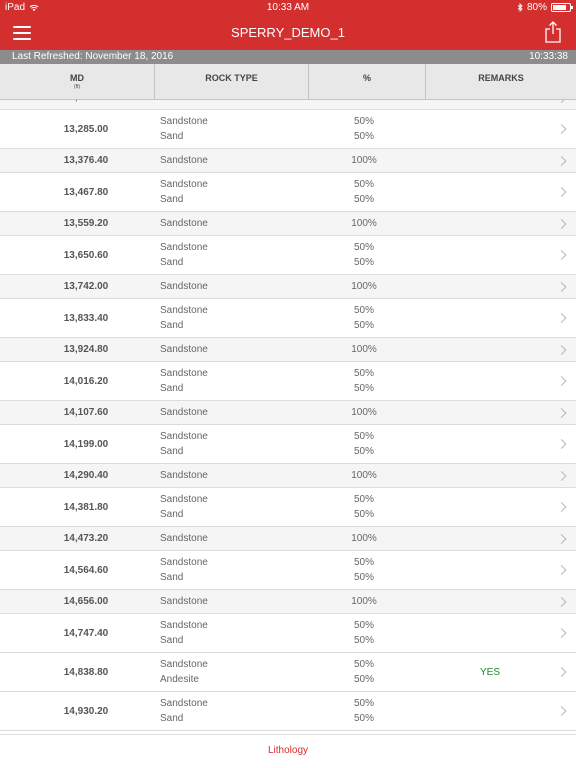  Describe the element at coordinates (288, 350) in the screenshot. I see `table-row: 13,924.80 Sandstone 100%` at that location.